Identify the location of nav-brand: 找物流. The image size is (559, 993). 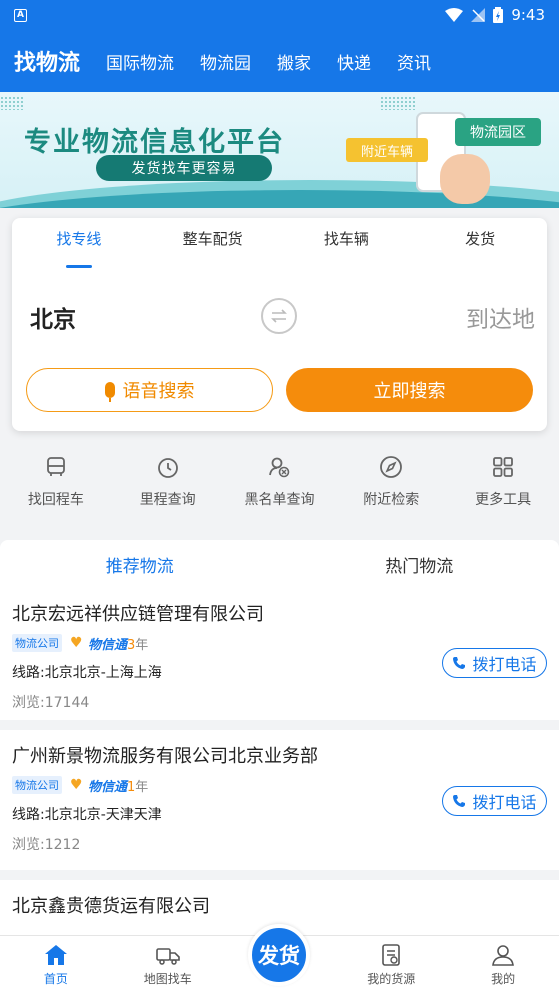
(47, 61).